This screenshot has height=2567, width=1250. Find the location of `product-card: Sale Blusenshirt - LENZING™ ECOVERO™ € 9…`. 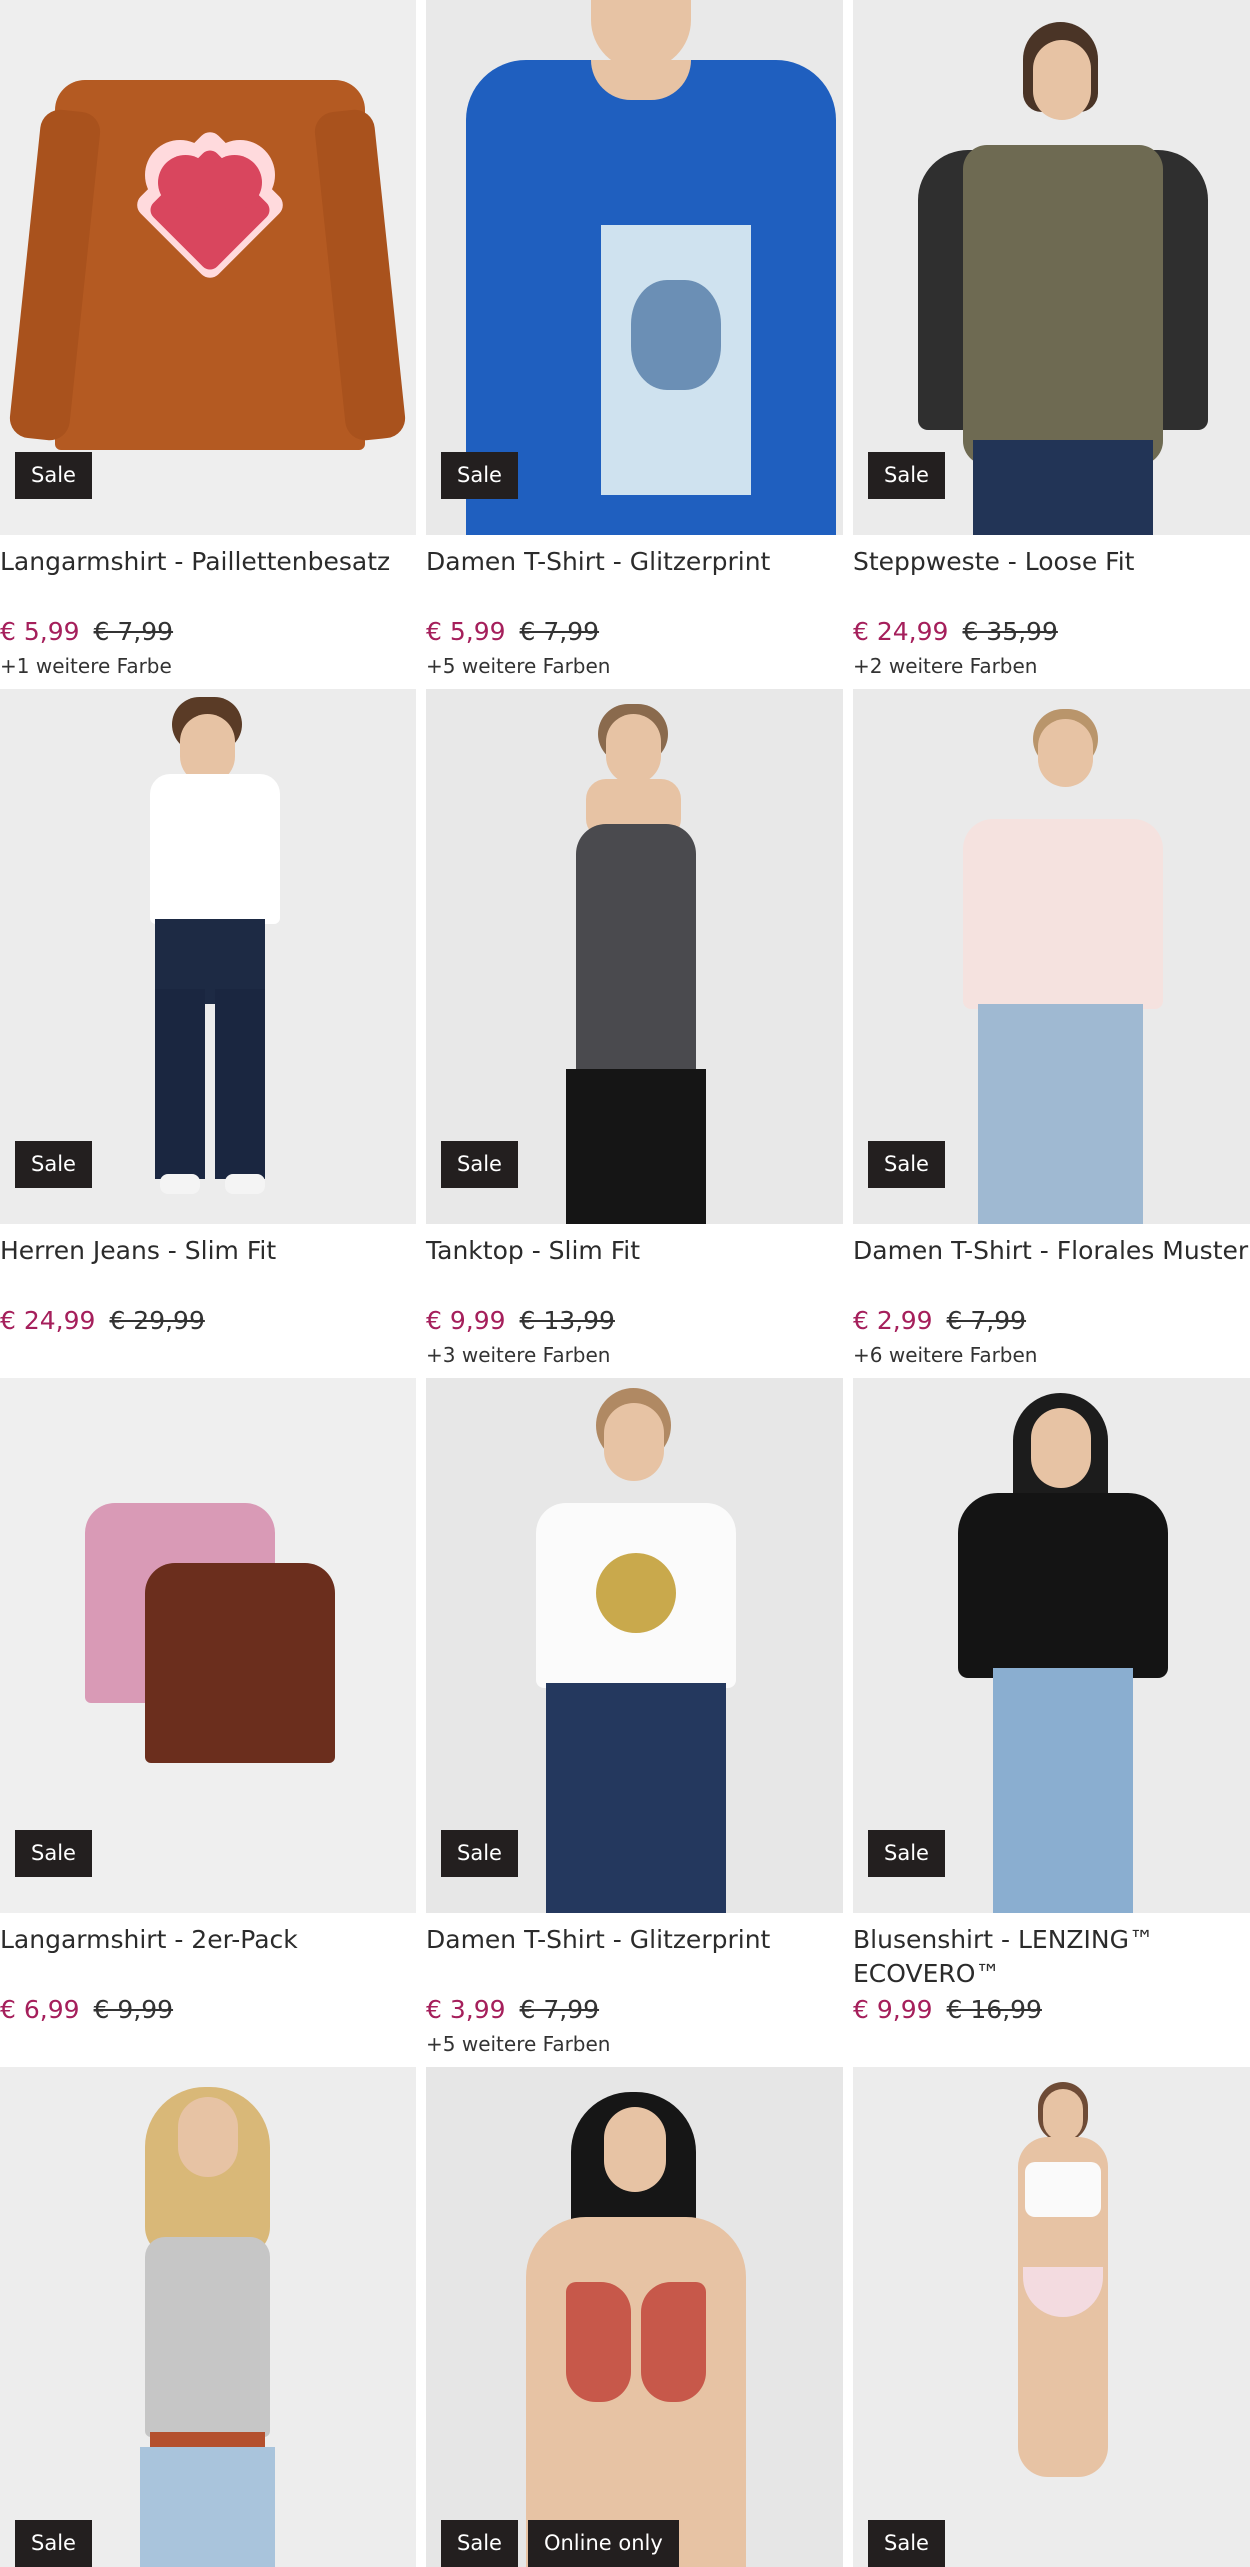

product-card: Sale Blusenshirt - LENZING™ ECOVERO™ € 9… is located at coordinates (1051, 1722).